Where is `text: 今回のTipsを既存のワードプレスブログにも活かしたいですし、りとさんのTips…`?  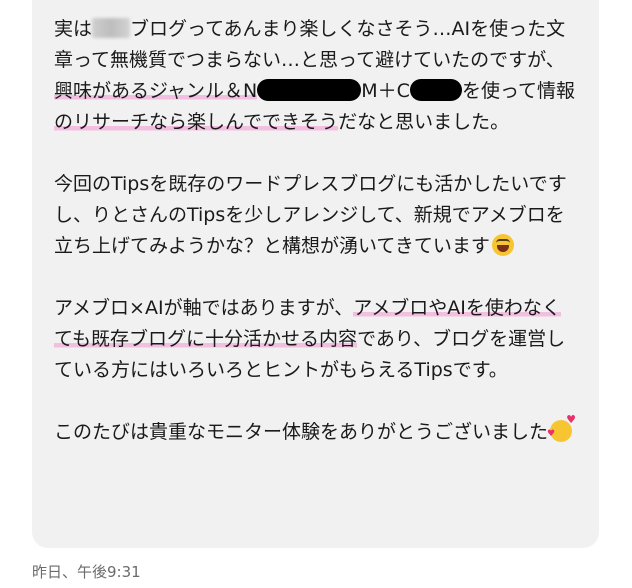
text: 今回のTipsを既存のワードプレスブログにも活かしたいですし、りとさんのTips… is located at coordinates (310, 215).